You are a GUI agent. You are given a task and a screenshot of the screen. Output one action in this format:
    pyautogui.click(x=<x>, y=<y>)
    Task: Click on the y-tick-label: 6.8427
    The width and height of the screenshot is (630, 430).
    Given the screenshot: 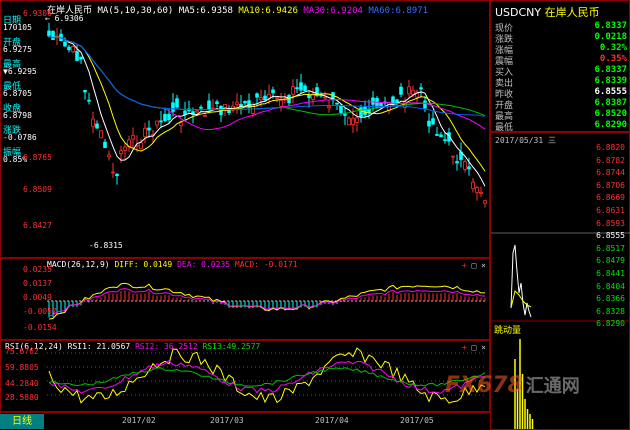 What is the action you would take?
    pyautogui.click(x=37, y=225)
    